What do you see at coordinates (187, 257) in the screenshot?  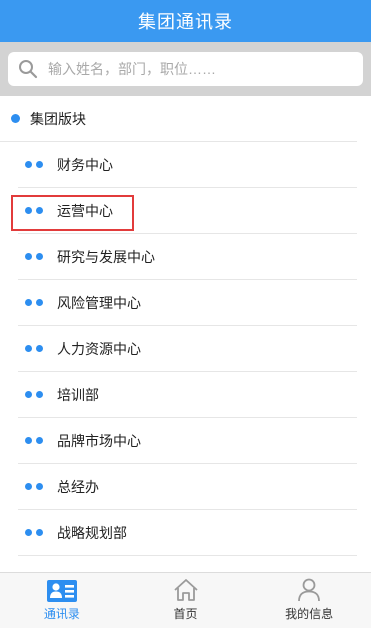 I see `department-item: 研究与发展中心` at bounding box center [187, 257].